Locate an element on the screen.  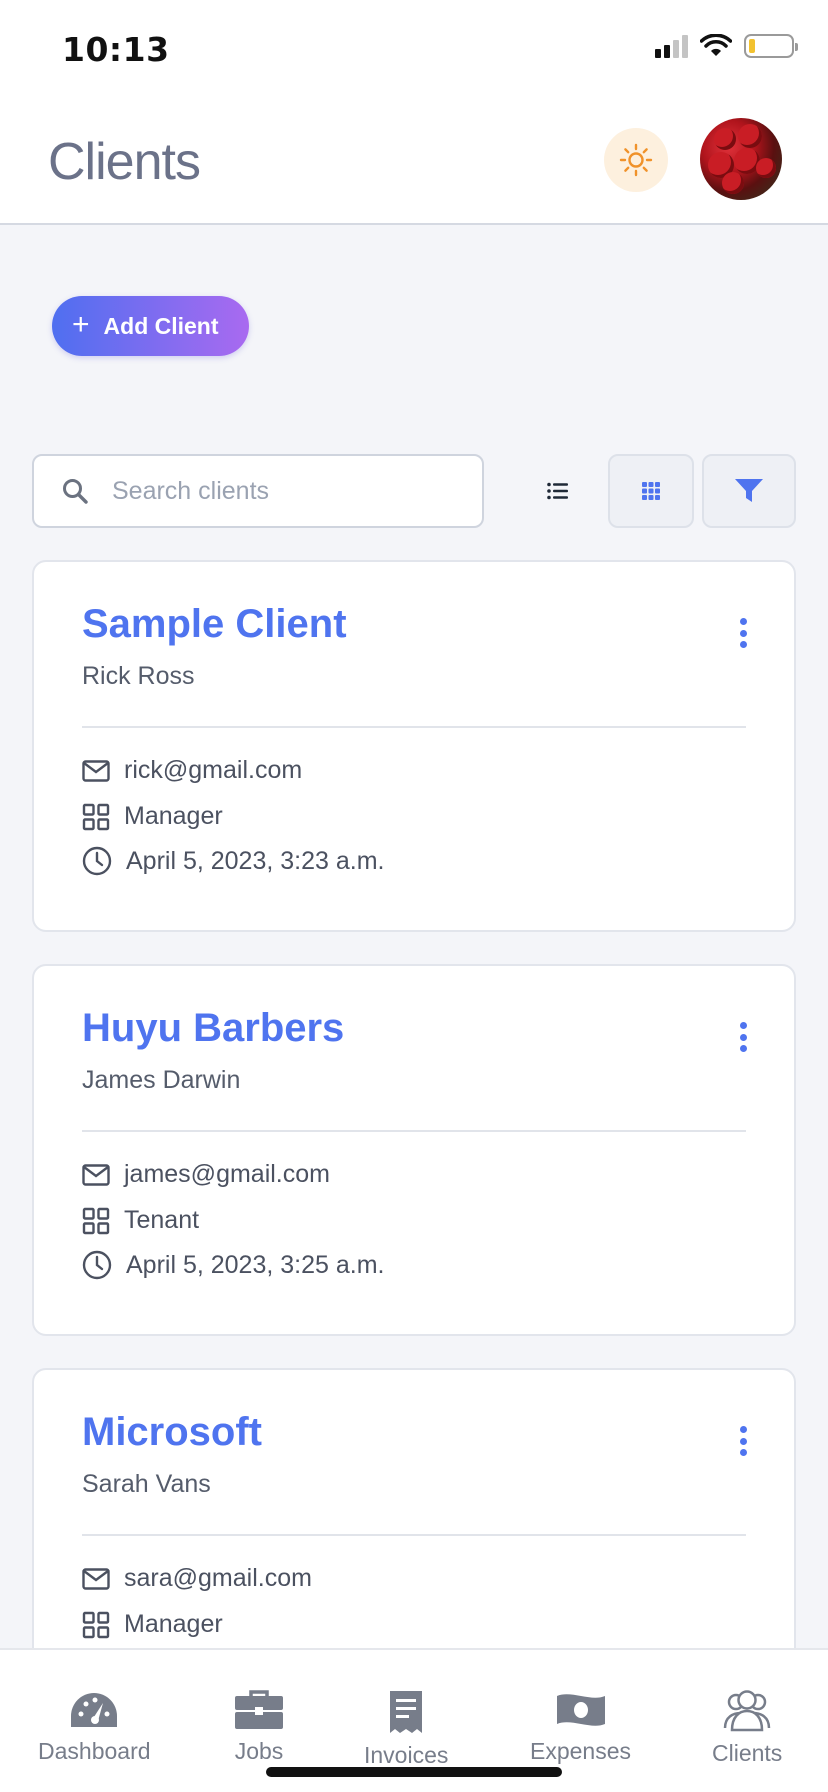
home-indicator is located at coordinates (414, 1772).